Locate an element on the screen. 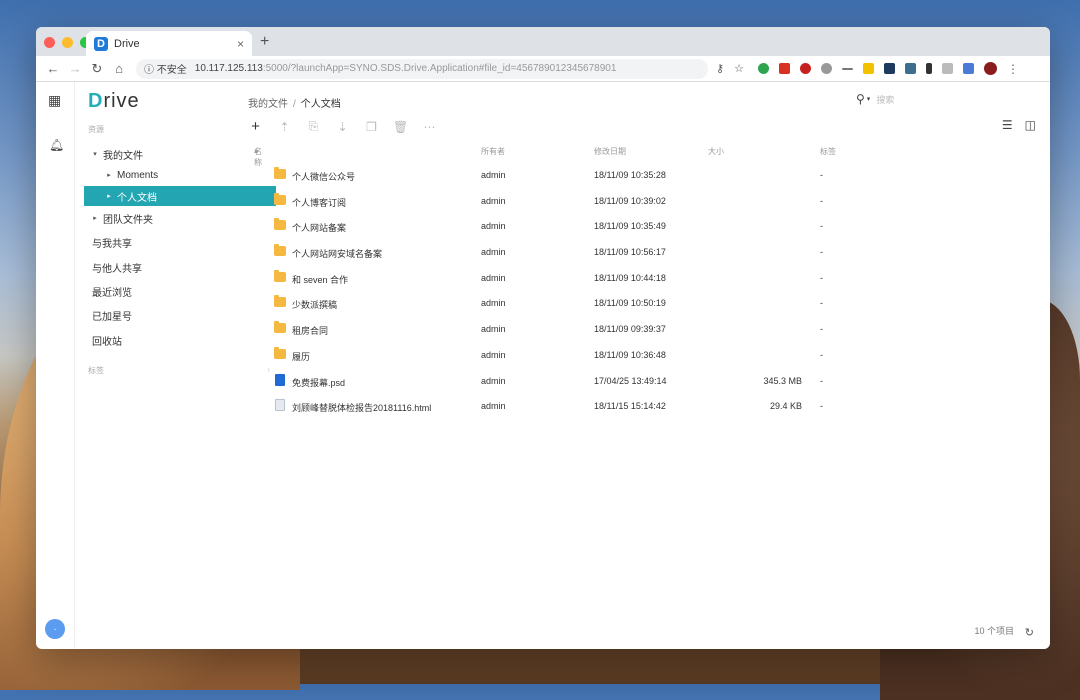 Image resolution: width=1080 pixels, height=700 pixels. reader-extension-icon is located at coordinates (889, 68).